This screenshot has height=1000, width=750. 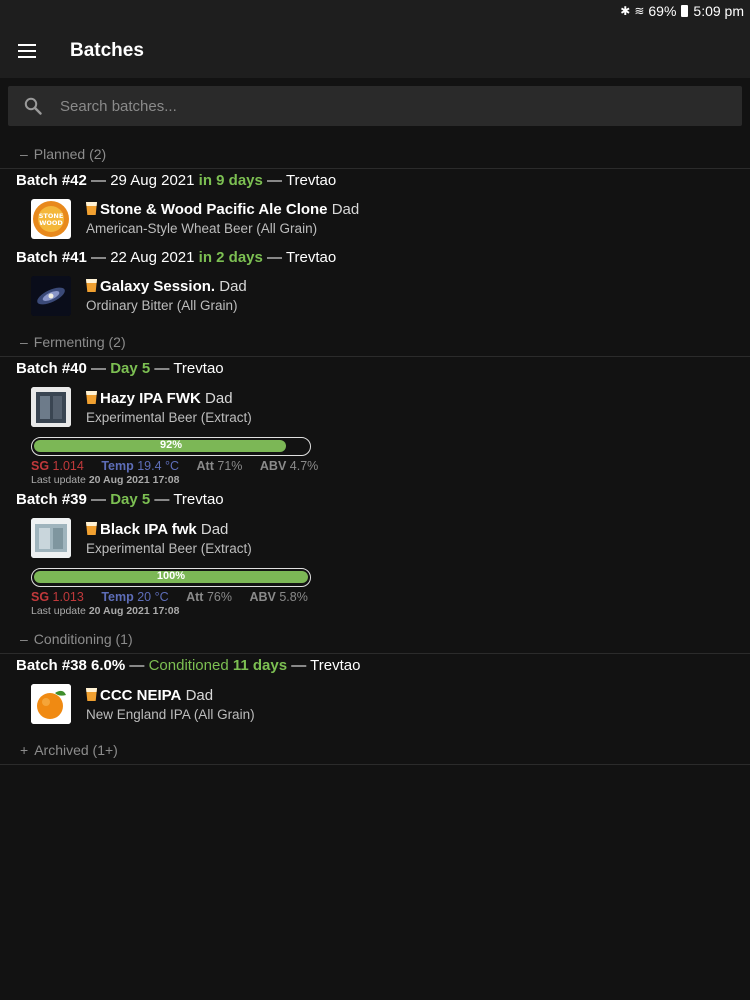 What do you see at coordinates (625, 11) in the screenshot?
I see `bluetooth-icon: ✱` at bounding box center [625, 11].